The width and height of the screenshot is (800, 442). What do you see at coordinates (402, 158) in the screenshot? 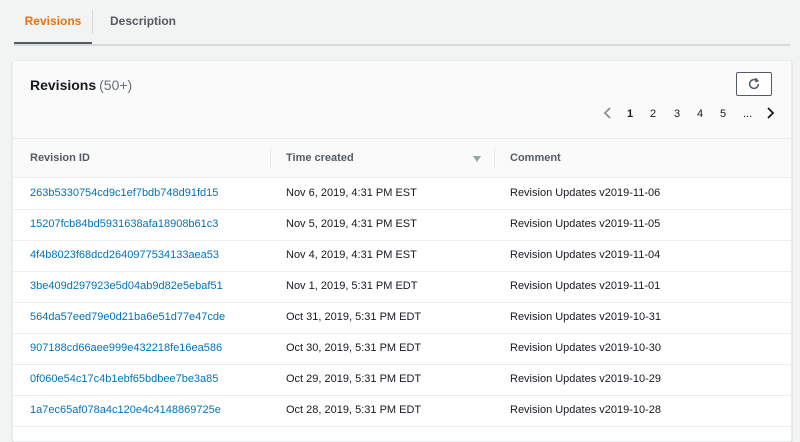
I see `table-header: Revision ID Time created Comment` at bounding box center [402, 158].